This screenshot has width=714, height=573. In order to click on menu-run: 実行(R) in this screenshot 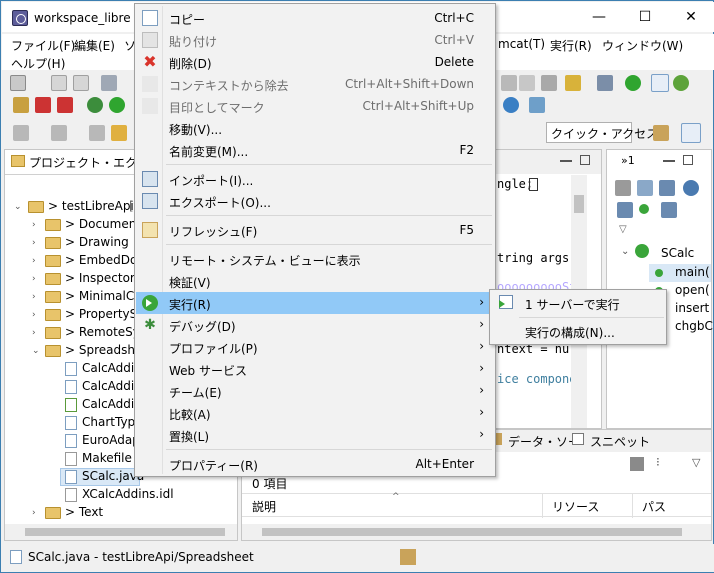, I will do `click(571, 45)`.